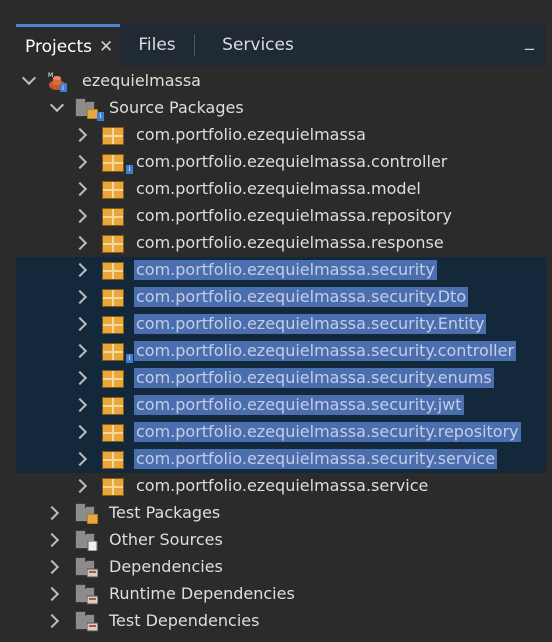 The image size is (552, 642). I want to click on svg-text: M, so click(50, 75).